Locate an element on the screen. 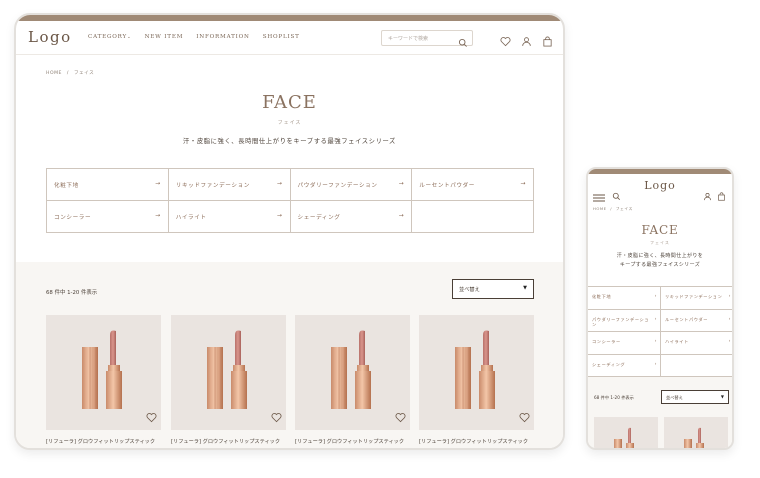  category-link: パウダリーファンデーション → is located at coordinates (351, 185).